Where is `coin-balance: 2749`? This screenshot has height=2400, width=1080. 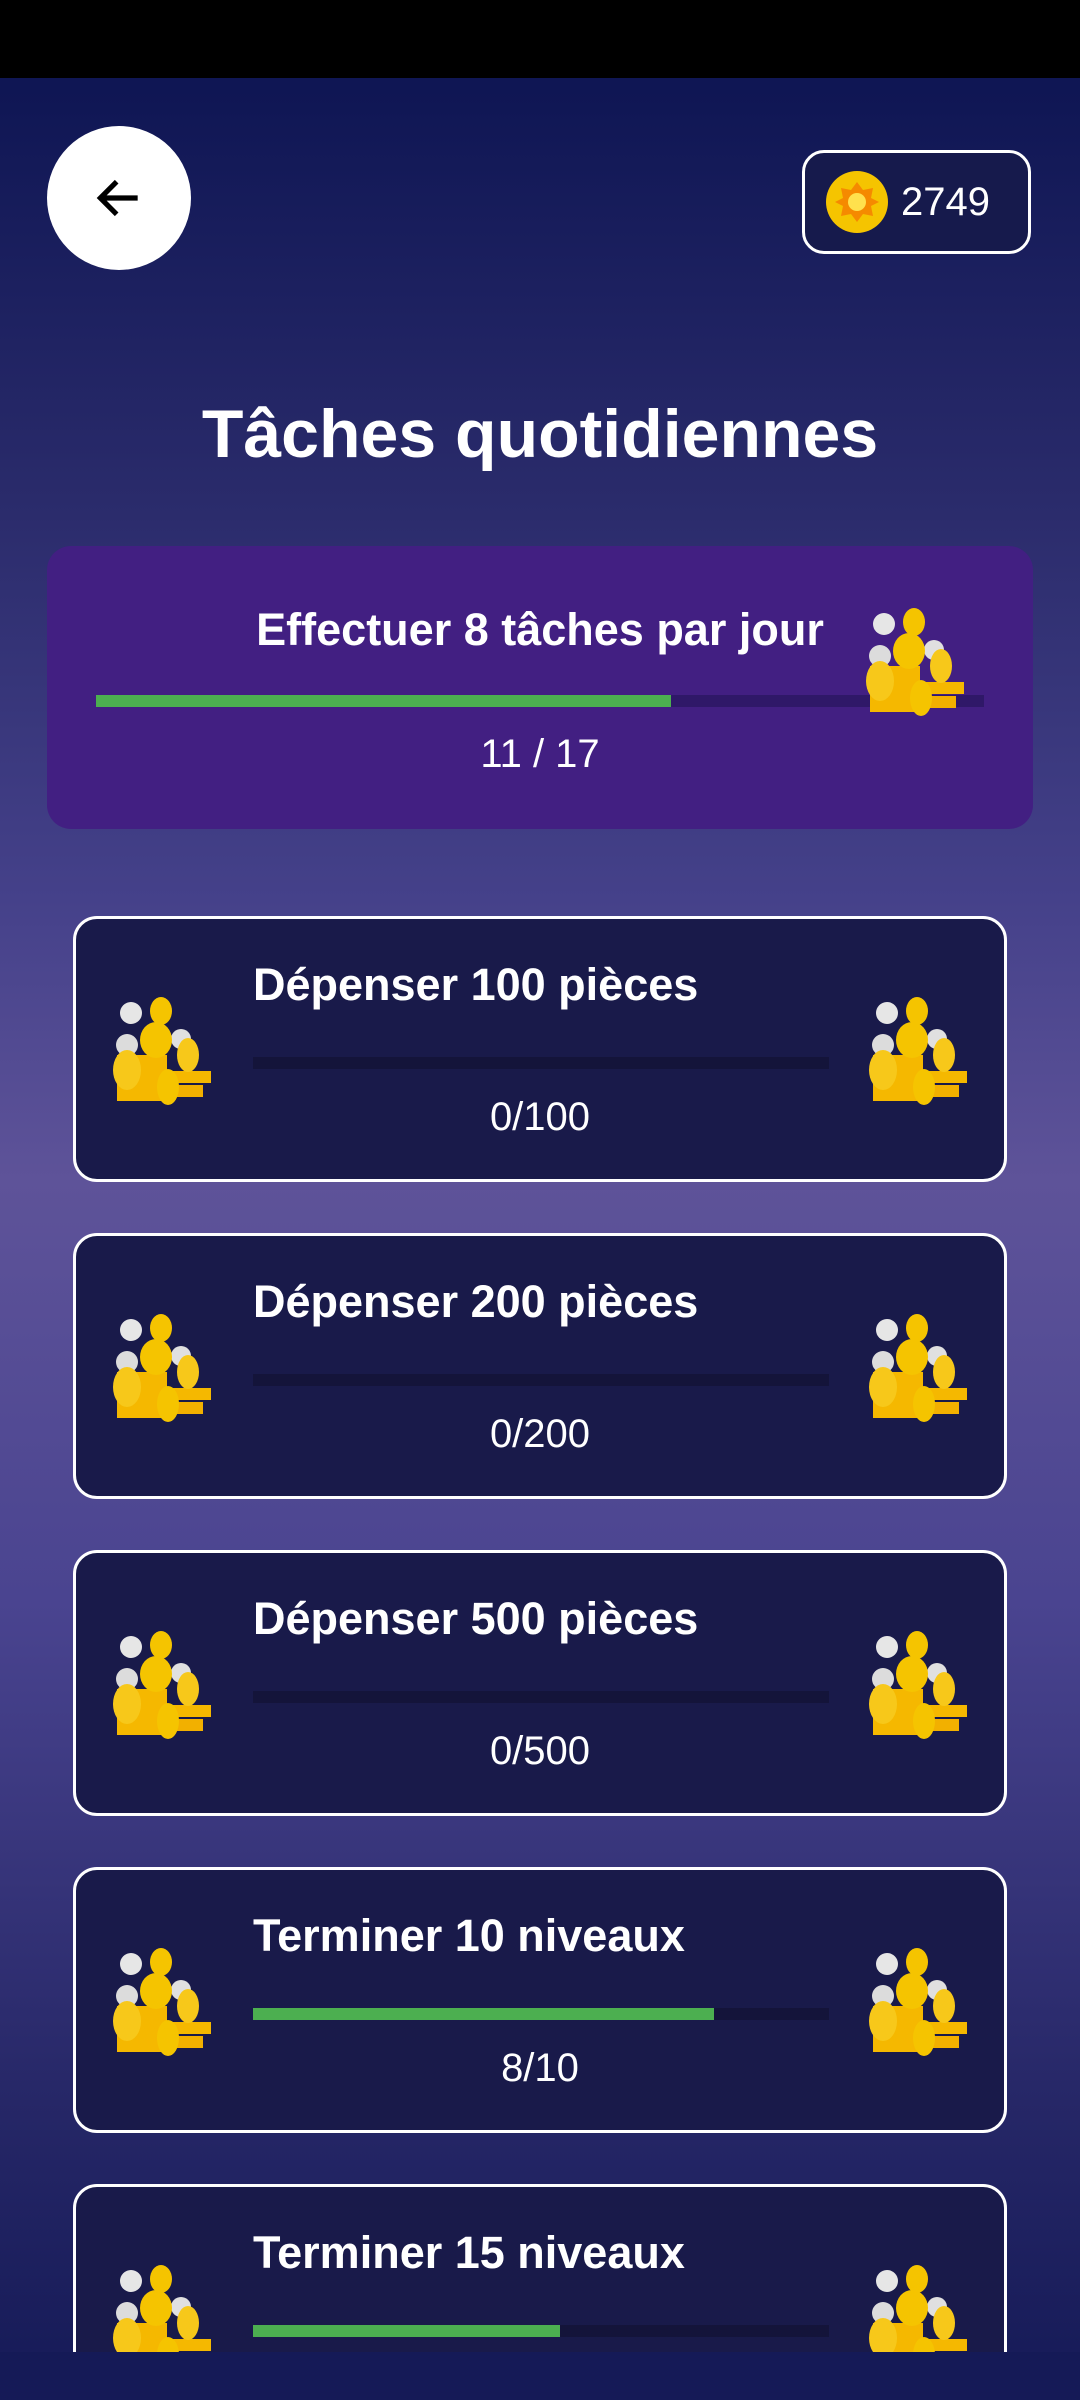 coin-balance: 2749 is located at coordinates (916, 202).